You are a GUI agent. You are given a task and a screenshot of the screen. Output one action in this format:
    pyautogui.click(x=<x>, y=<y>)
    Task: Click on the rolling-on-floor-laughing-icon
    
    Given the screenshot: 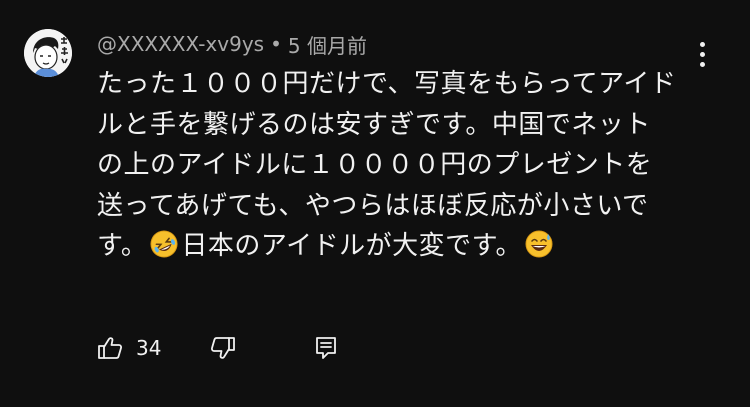 What is the action you would take?
    pyautogui.click(x=164, y=244)
    